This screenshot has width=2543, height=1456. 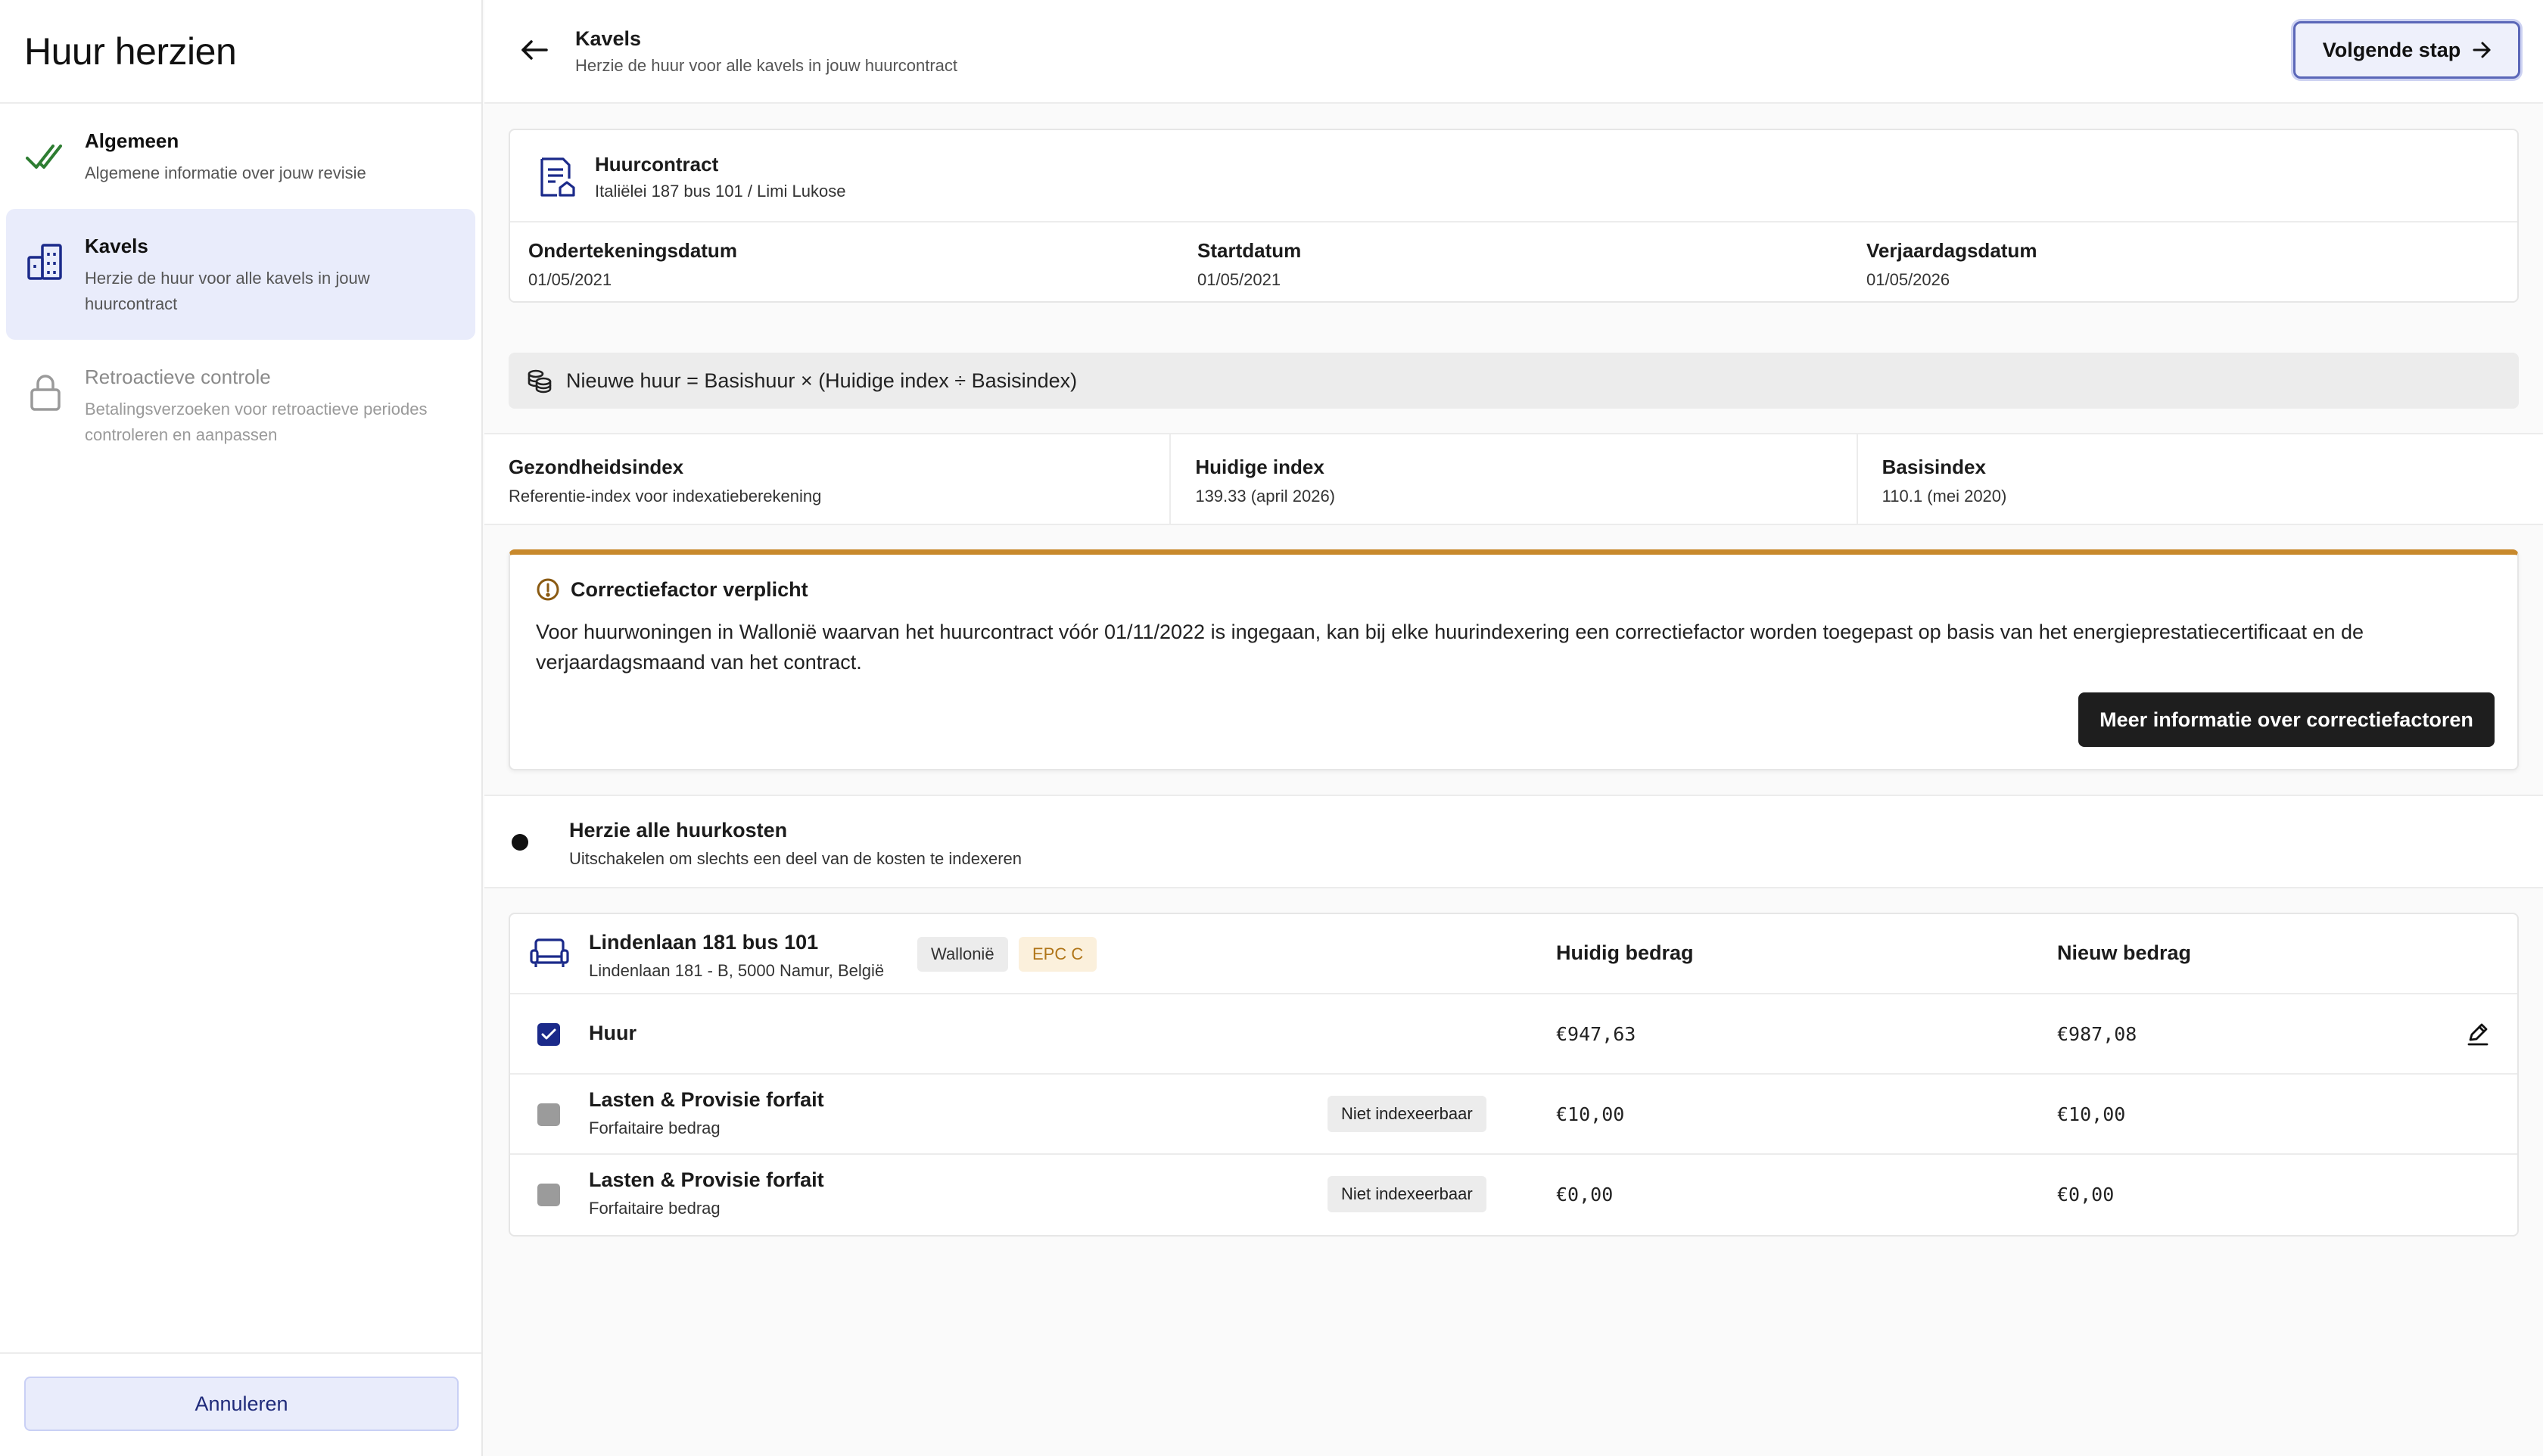 What do you see at coordinates (844, 262) in the screenshot?
I see `signing-date: Ondertekeningsdatum 01/05/2021` at bounding box center [844, 262].